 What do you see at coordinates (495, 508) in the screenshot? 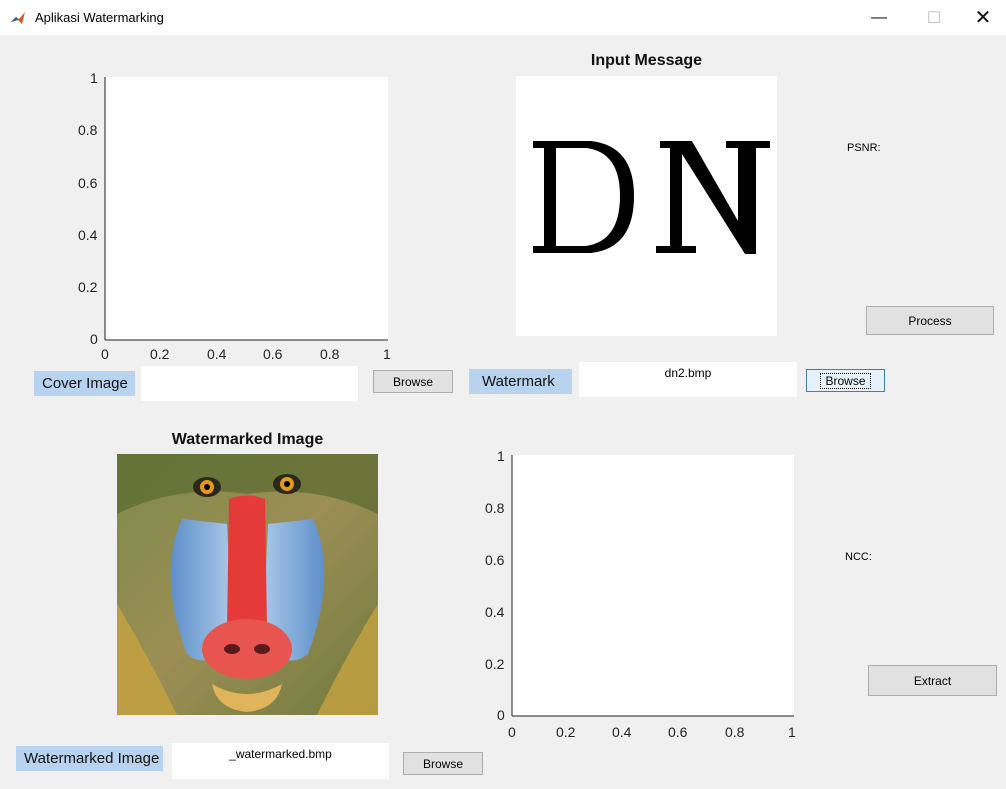
I see `y-tick: 0.8` at bounding box center [495, 508].